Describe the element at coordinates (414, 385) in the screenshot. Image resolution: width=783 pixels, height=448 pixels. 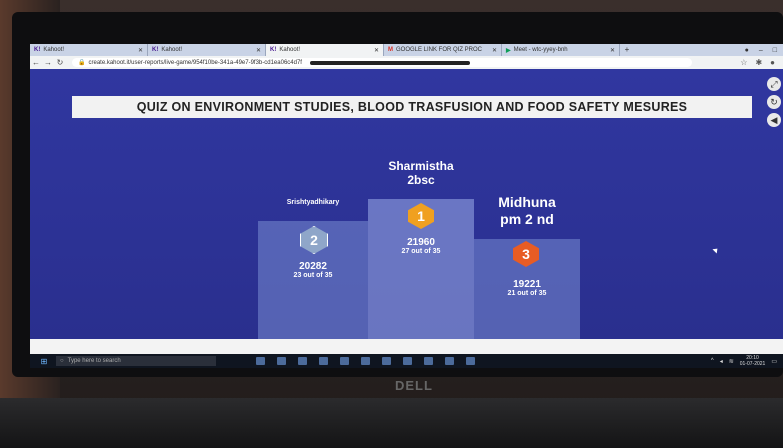
I see `dell-logo: DELL` at that location.